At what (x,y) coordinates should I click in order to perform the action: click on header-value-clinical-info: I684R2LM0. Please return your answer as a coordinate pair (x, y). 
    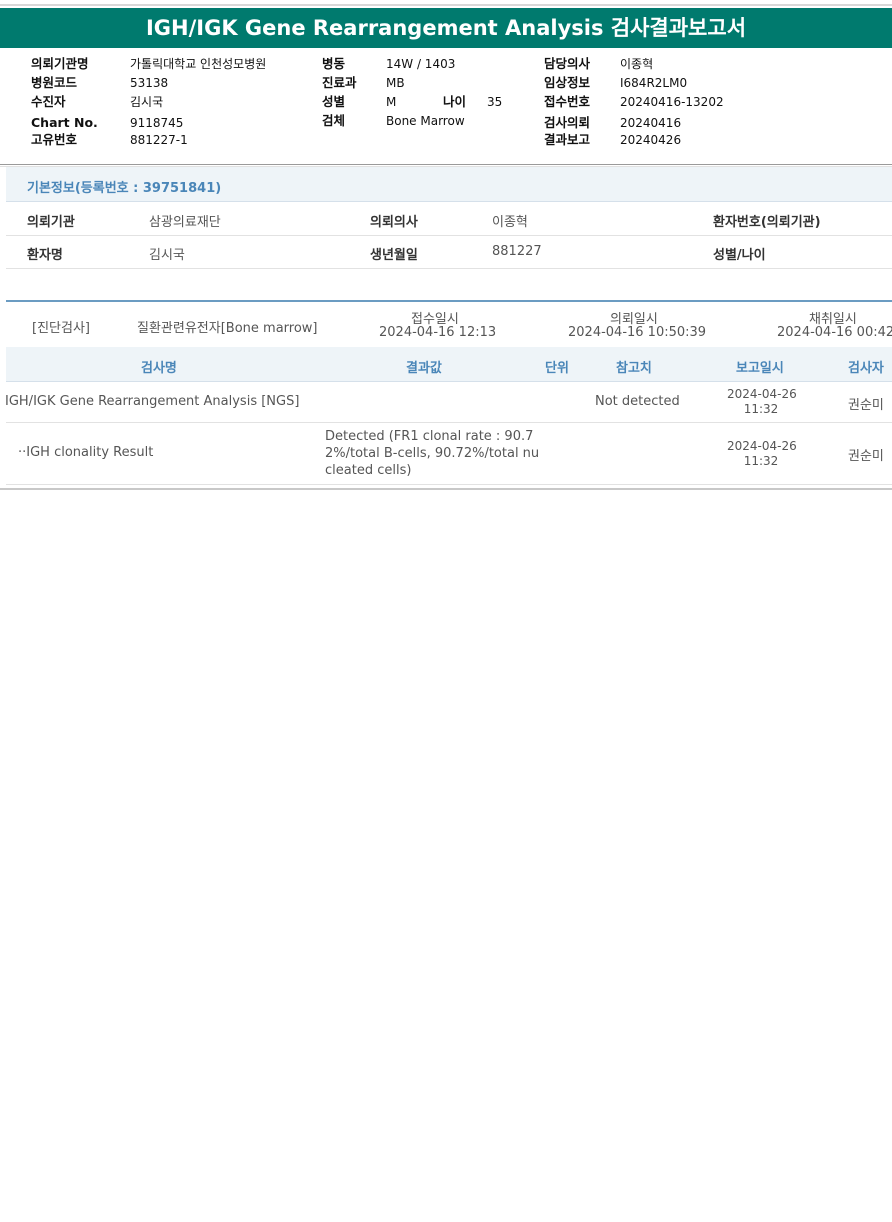
    Looking at the image, I should click on (654, 83).